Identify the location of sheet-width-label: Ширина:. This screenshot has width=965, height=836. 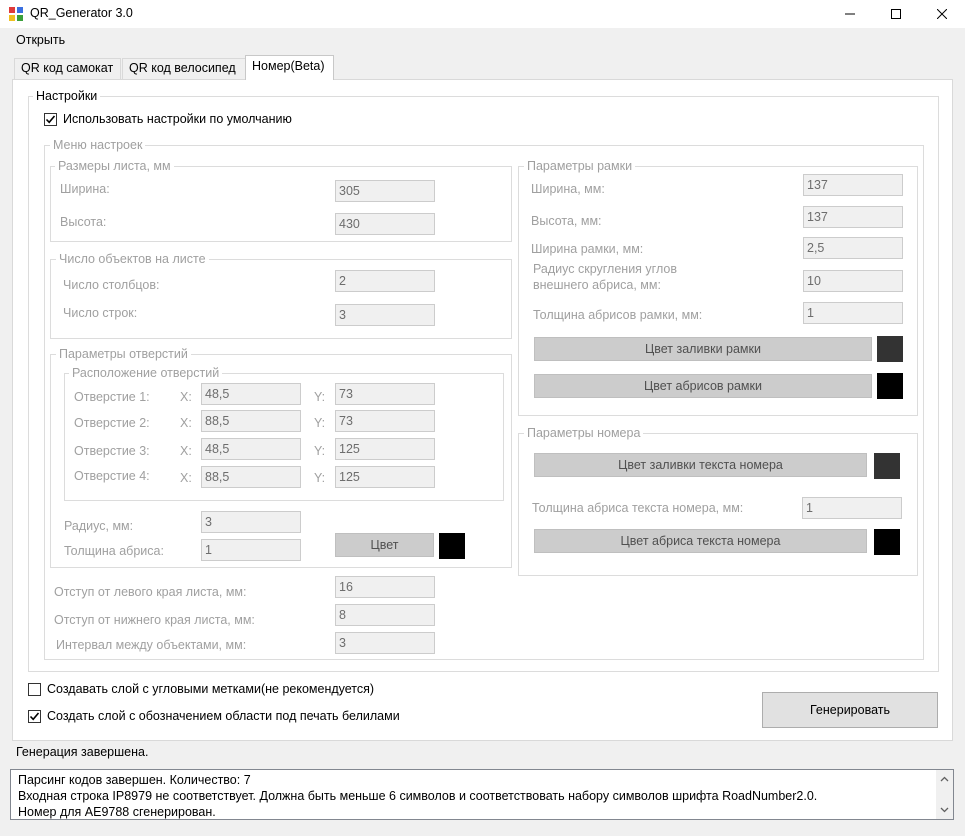
(85, 189).